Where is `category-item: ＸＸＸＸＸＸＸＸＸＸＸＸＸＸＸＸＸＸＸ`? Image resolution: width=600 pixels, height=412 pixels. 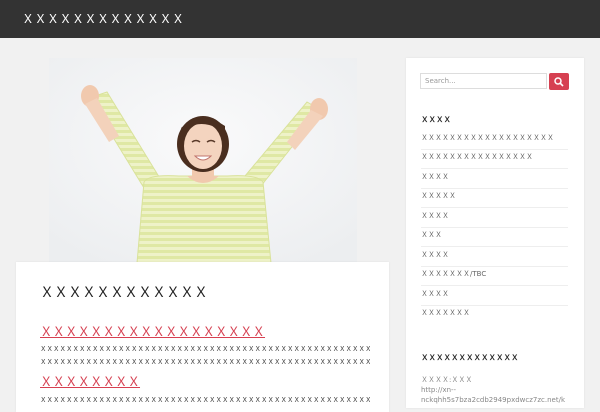
category-item: ＸＸＸＸＸＸＸＸＸＸＸＸＸＸＸＸＸＸＸ is located at coordinates (494, 140).